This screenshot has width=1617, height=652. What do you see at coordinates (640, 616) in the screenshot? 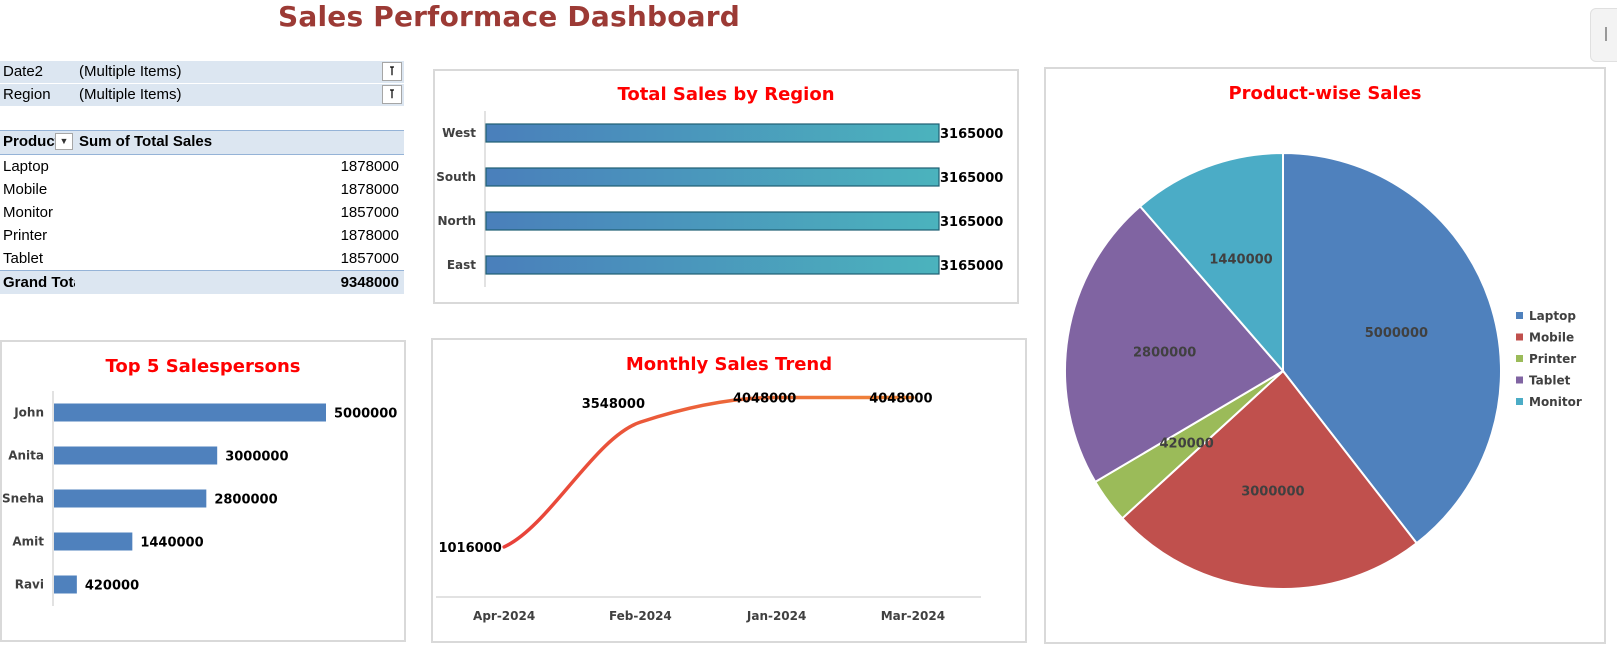
I see `tick-label: Feb-2024` at bounding box center [640, 616].